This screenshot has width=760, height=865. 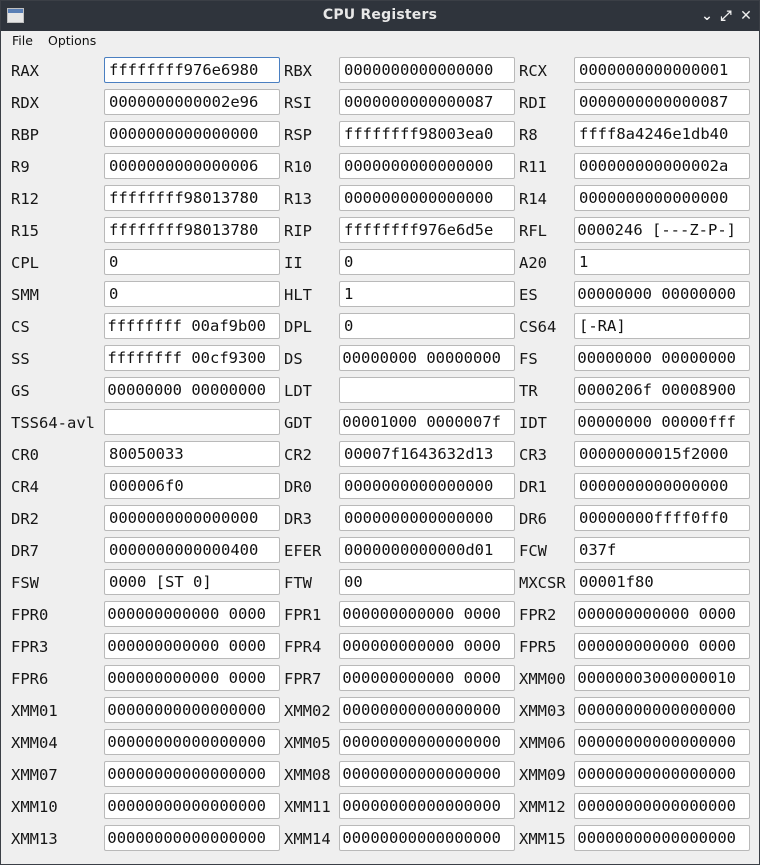 I want to click on register-value-field: ffffffff976e6980, so click(x=192, y=70).